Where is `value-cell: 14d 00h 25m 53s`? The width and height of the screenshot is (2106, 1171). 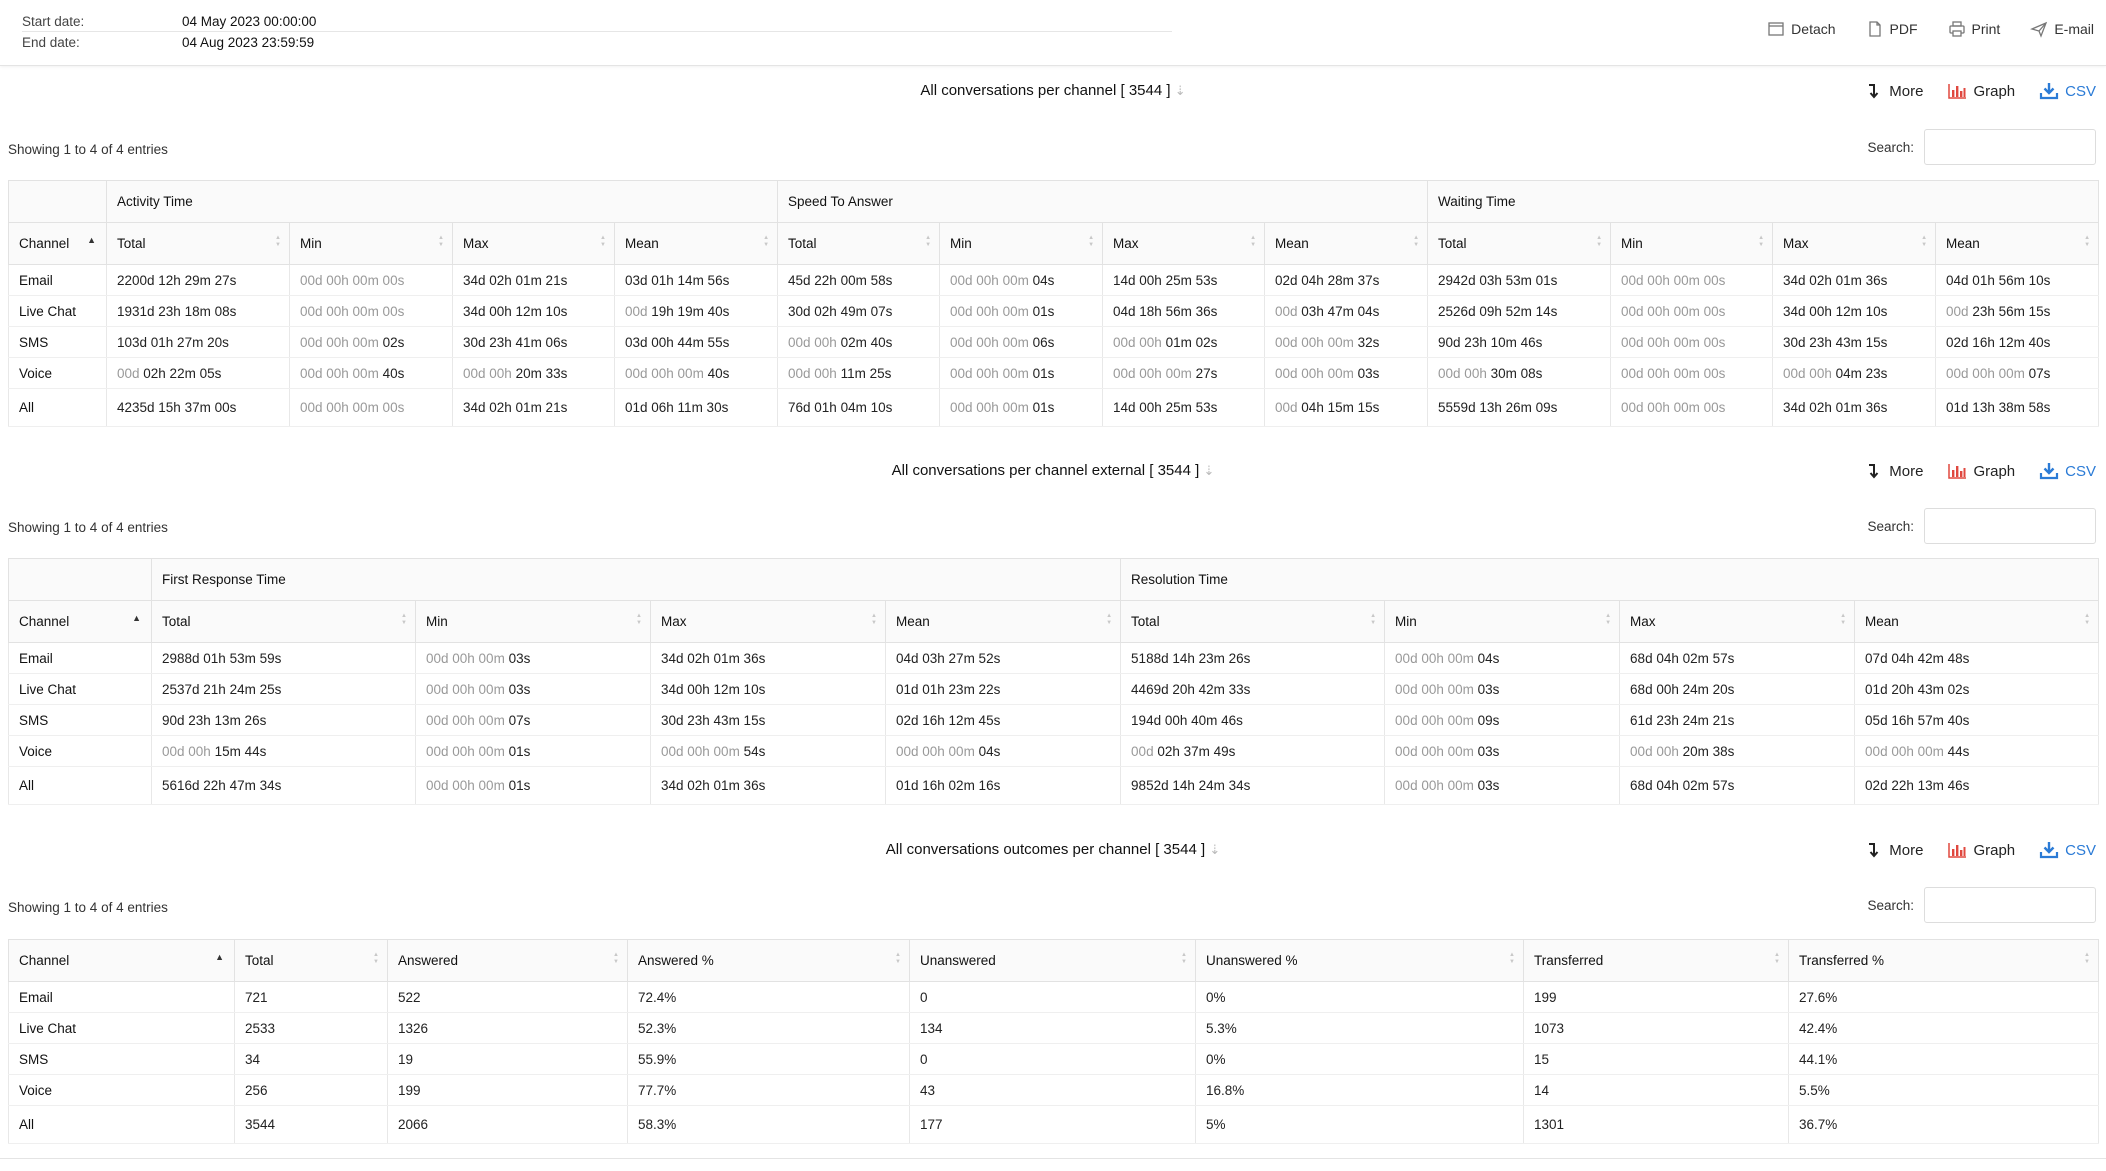 value-cell: 14d 00h 25m 53s is located at coordinates (1184, 280).